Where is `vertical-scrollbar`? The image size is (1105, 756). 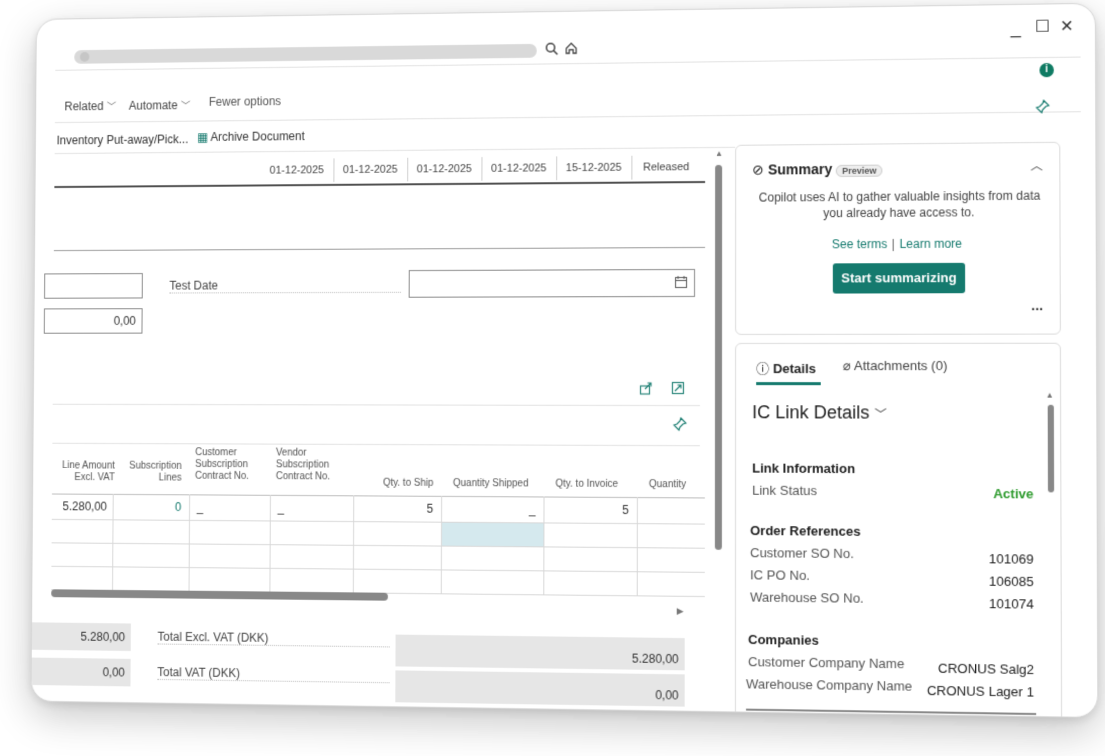
vertical-scrollbar is located at coordinates (718, 357).